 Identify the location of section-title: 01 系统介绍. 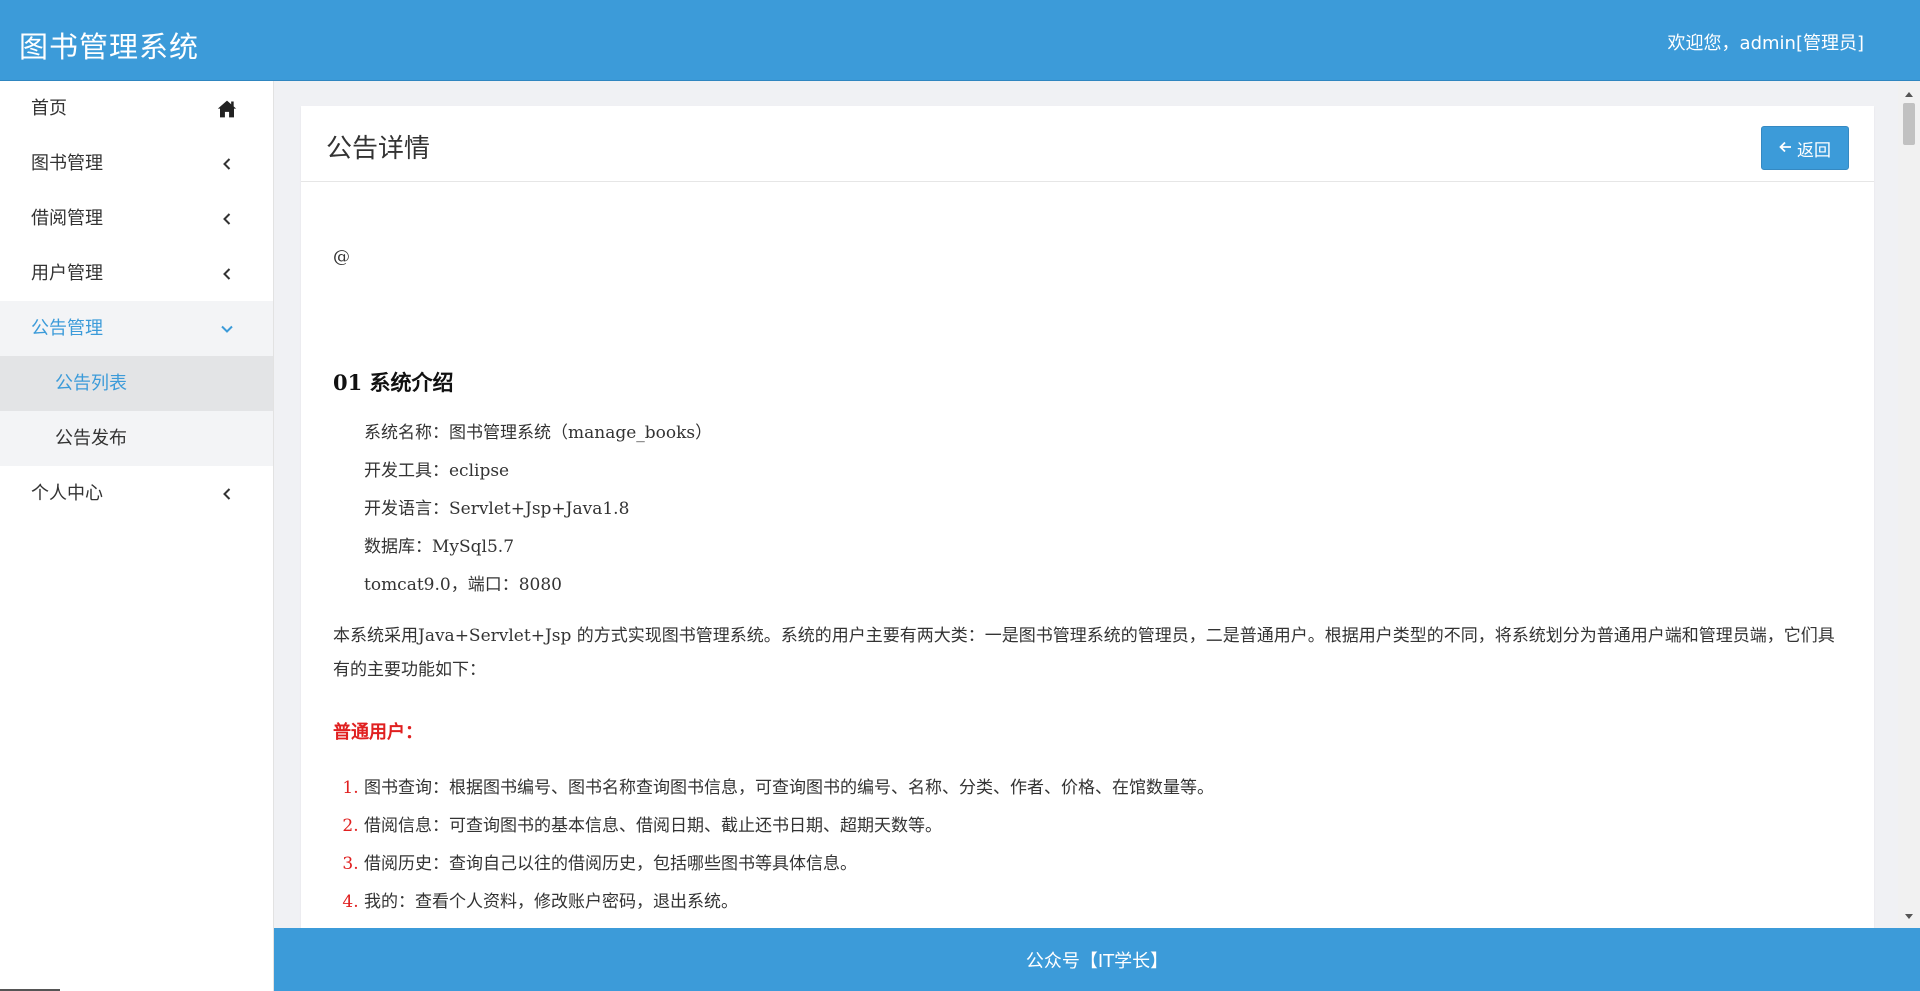
(393, 382).